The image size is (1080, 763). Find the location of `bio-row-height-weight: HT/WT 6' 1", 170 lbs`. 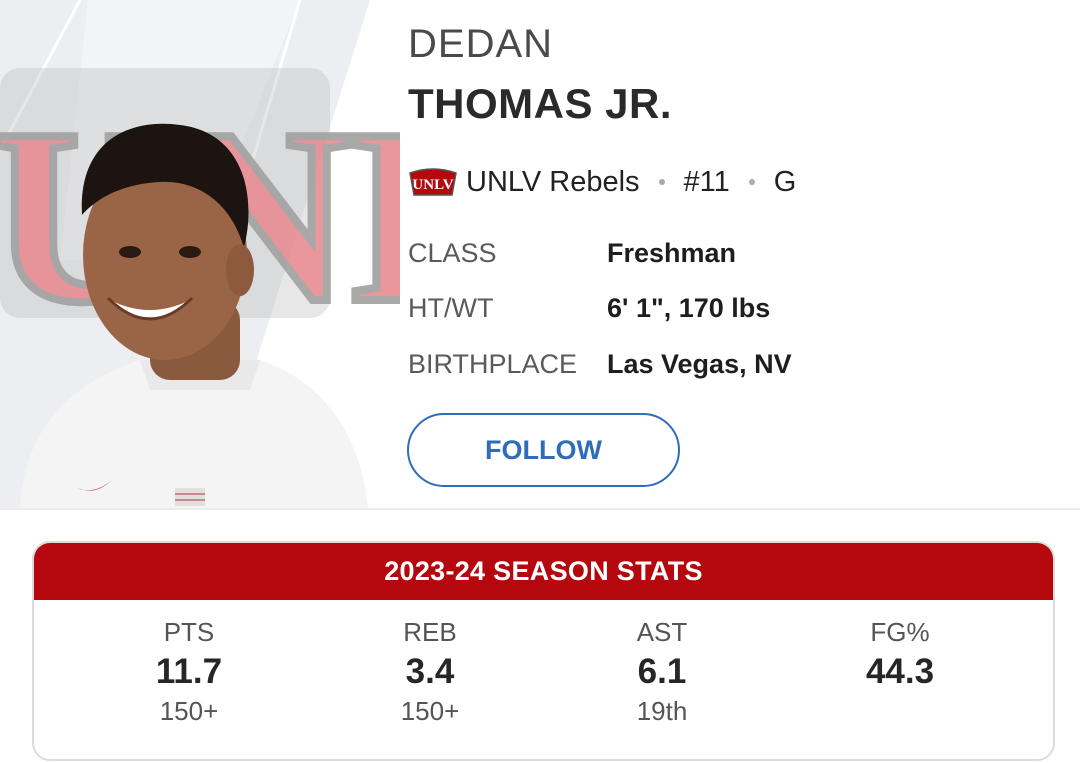

bio-row-height-weight: HT/WT 6' 1", 170 lbs is located at coordinates (589, 308).